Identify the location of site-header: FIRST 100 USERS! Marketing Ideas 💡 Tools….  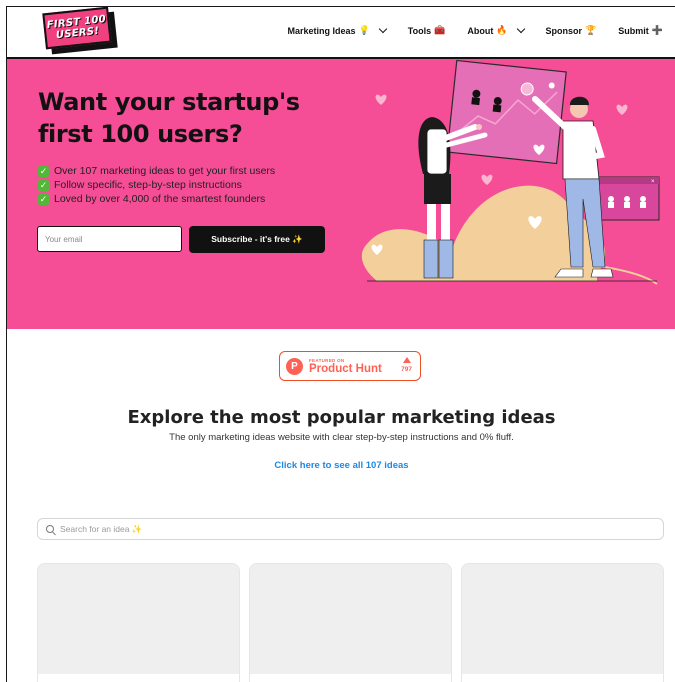
(341, 33).